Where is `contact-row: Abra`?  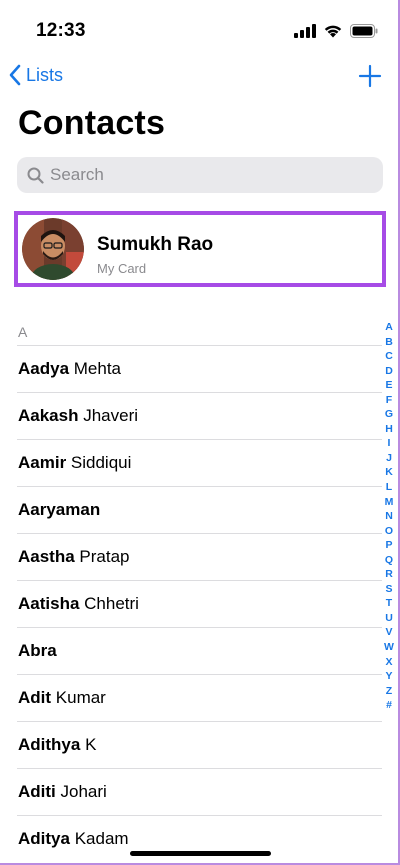 contact-row: Abra is located at coordinates (200, 650).